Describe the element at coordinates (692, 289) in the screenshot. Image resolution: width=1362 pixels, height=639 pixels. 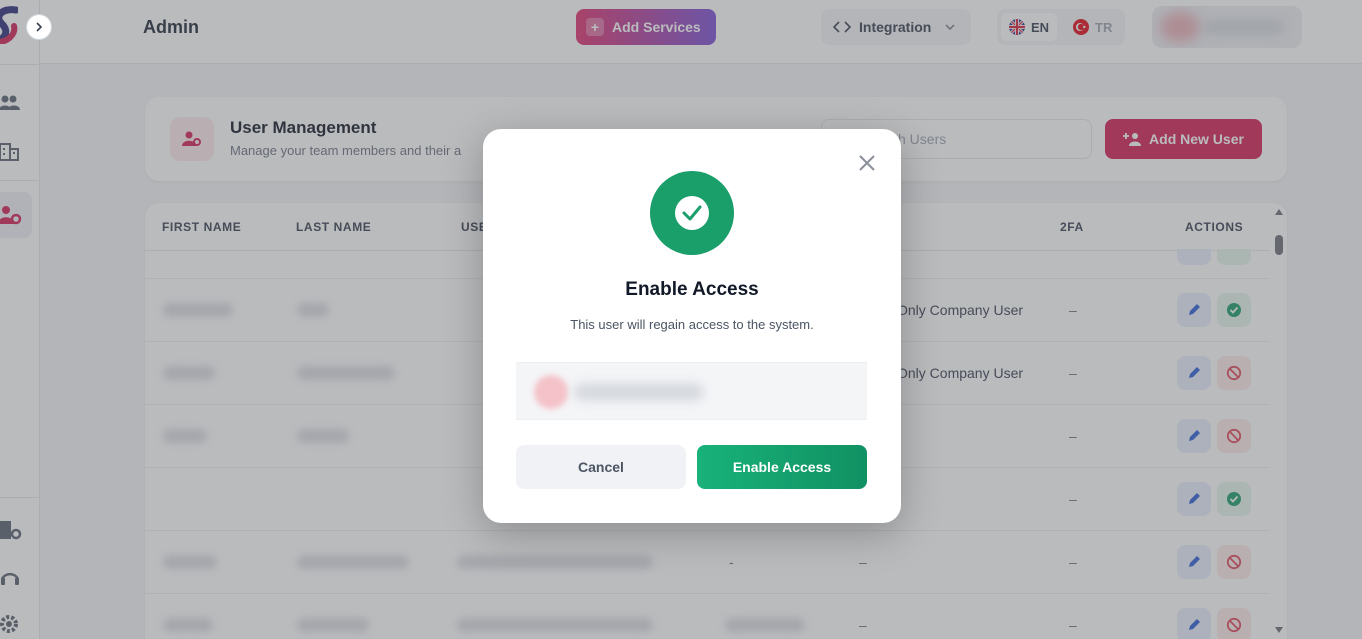
I see `dialog-title: Enable Access` at that location.